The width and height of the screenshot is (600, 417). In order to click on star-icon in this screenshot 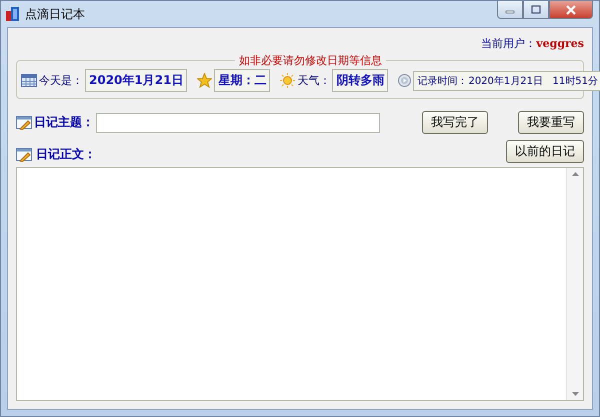, I will do `click(204, 80)`.